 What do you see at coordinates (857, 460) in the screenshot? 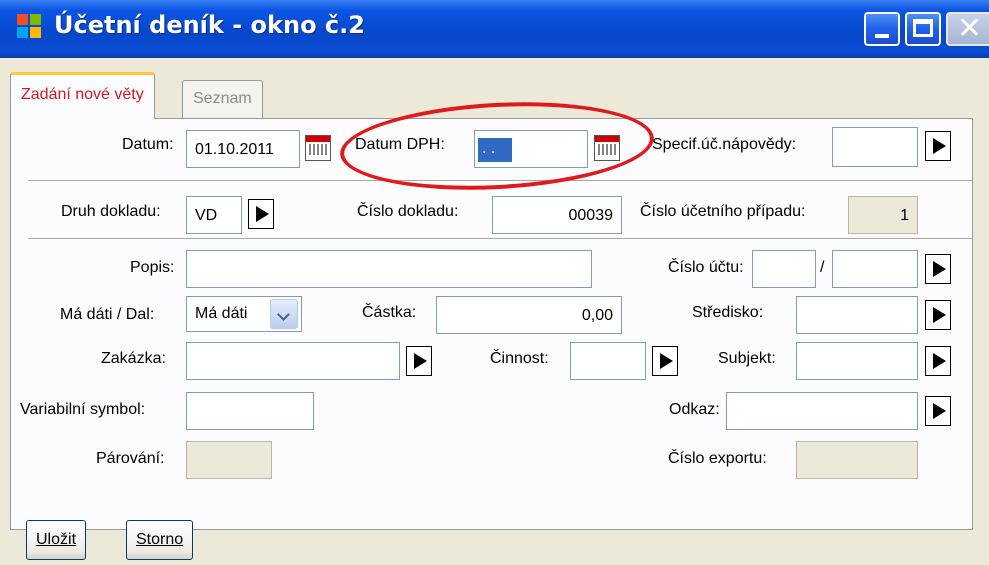
I see `cislo-exportu-input` at bounding box center [857, 460].